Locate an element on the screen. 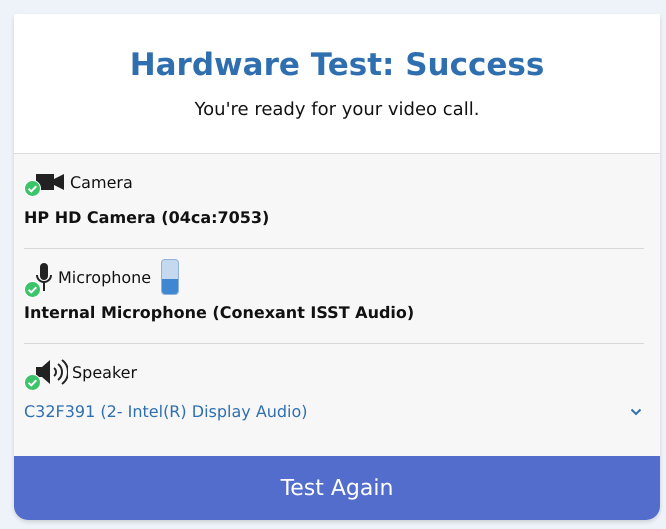  chevron-down-icon is located at coordinates (636, 412).